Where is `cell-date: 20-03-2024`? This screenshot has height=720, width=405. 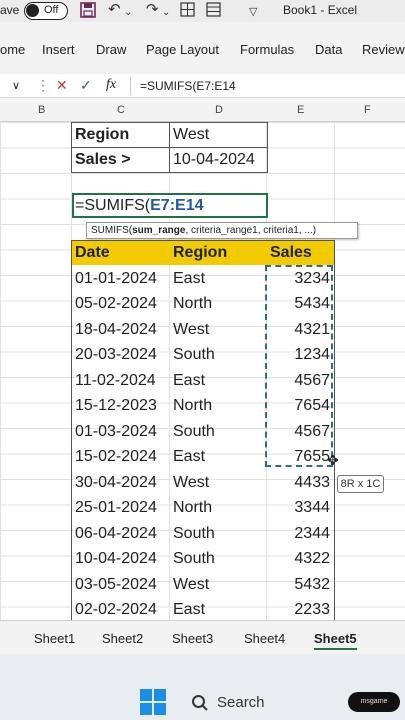
cell-date: 20-03-2024 is located at coordinates (122, 355).